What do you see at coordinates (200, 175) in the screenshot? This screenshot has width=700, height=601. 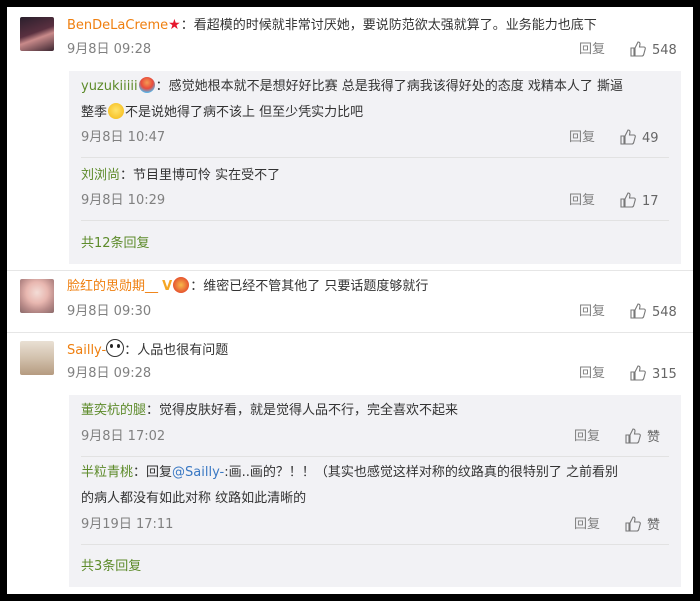 I see `reply-text: ：节目里博可怜 实在受不了` at bounding box center [200, 175].